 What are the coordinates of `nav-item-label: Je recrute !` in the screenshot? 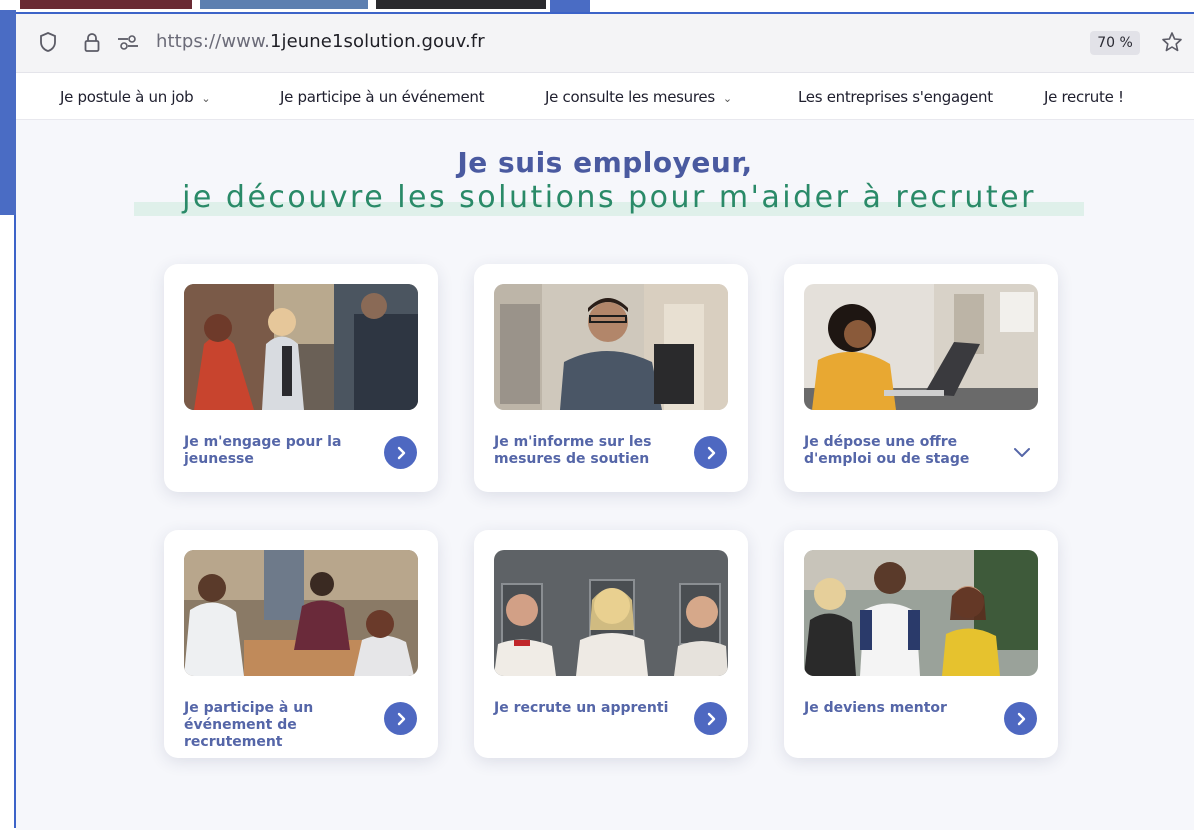 It's located at (1084, 97).